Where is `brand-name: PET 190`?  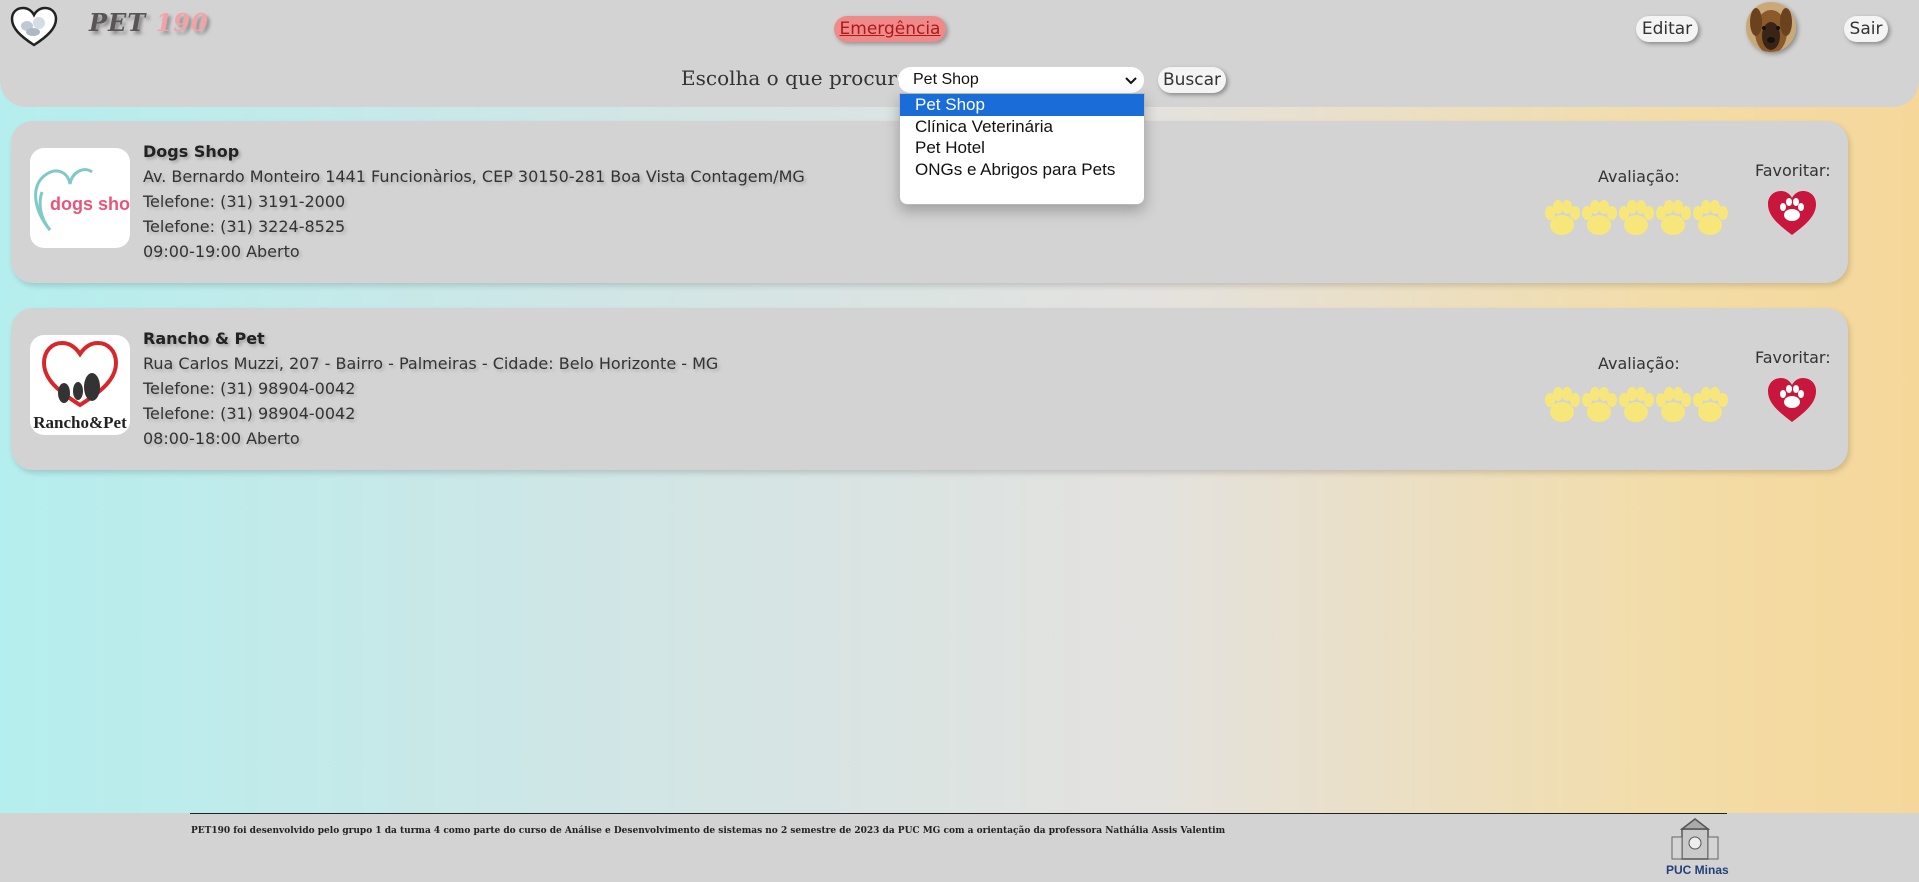
brand-name: PET 190 is located at coordinates (149, 22).